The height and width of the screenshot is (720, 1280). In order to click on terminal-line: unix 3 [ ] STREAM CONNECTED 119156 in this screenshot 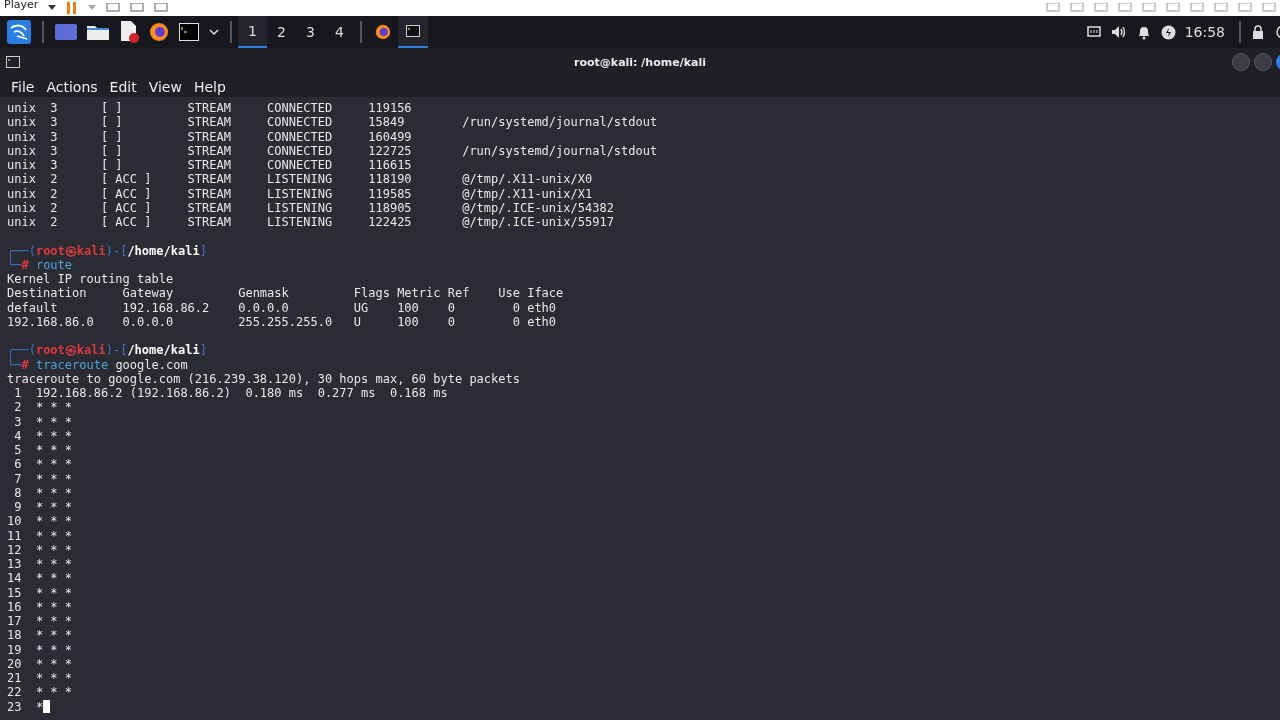, I will do `click(209, 108)`.